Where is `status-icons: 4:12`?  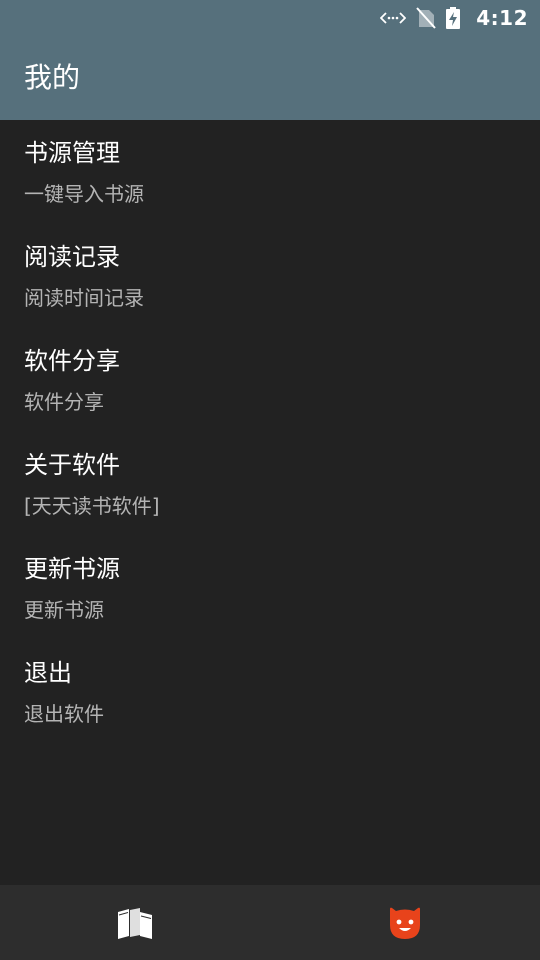 status-icons: 4:12 is located at coordinates (454, 18).